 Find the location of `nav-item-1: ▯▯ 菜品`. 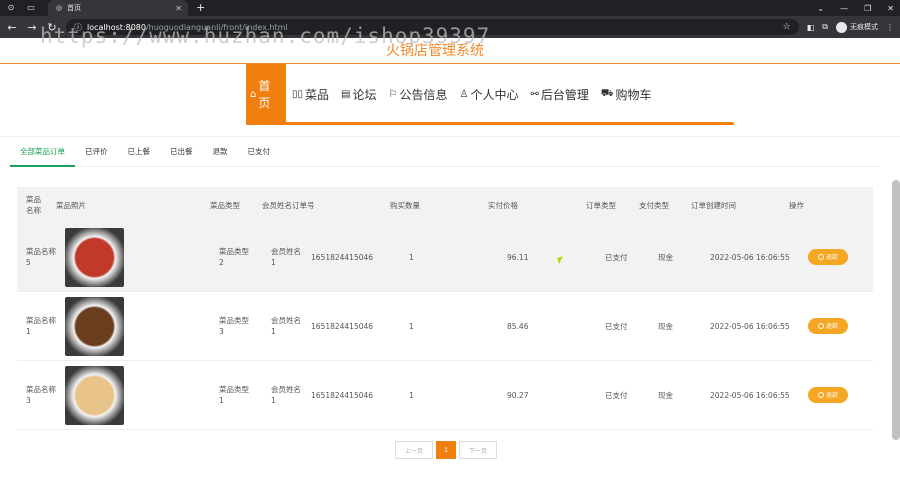

nav-item-1: ▯▯ 菜品 is located at coordinates (310, 94).